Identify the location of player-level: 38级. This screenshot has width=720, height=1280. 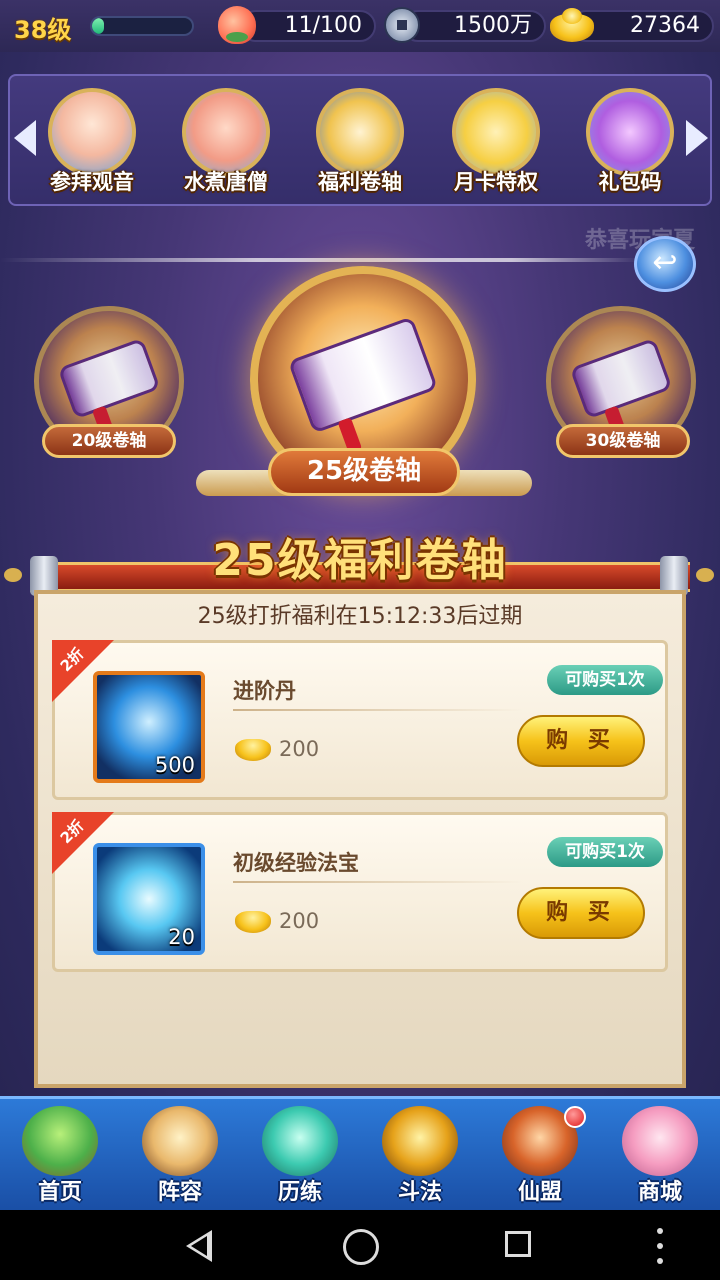
(43, 30).